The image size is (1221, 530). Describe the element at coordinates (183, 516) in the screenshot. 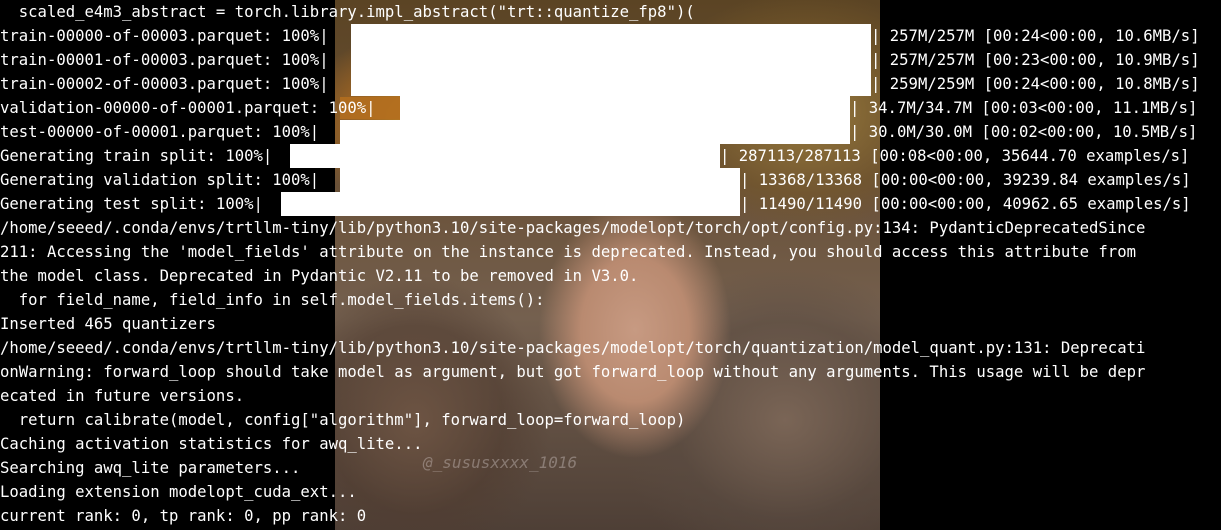

I see `terminal-prompt-line: current rank: 0, tp rank: 0, pp rank: 0` at that location.